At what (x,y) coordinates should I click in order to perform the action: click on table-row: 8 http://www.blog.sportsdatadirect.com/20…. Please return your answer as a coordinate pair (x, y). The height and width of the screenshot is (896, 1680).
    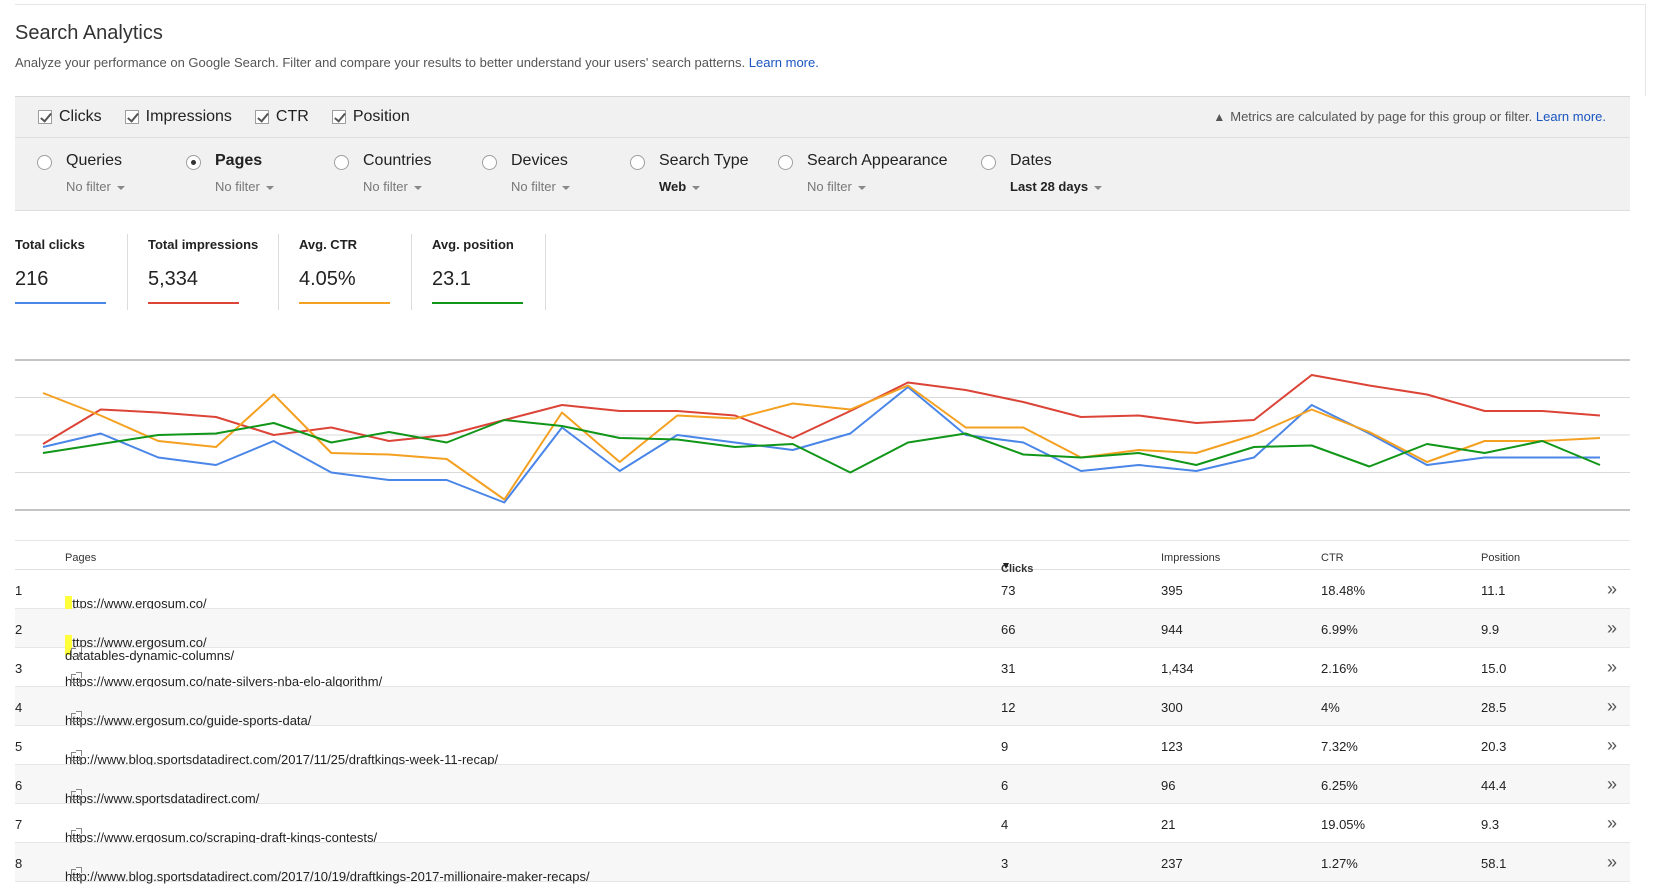
    Looking at the image, I should click on (822, 863).